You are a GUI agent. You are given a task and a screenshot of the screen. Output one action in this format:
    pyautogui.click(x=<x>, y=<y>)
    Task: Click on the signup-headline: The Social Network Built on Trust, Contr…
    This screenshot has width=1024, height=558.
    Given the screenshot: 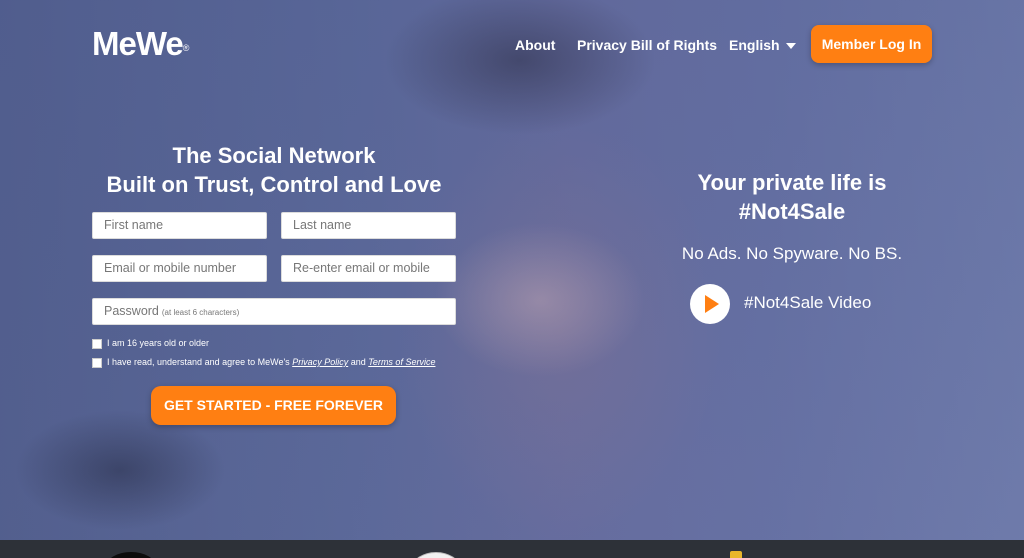 What is the action you would take?
    pyautogui.click(x=274, y=170)
    